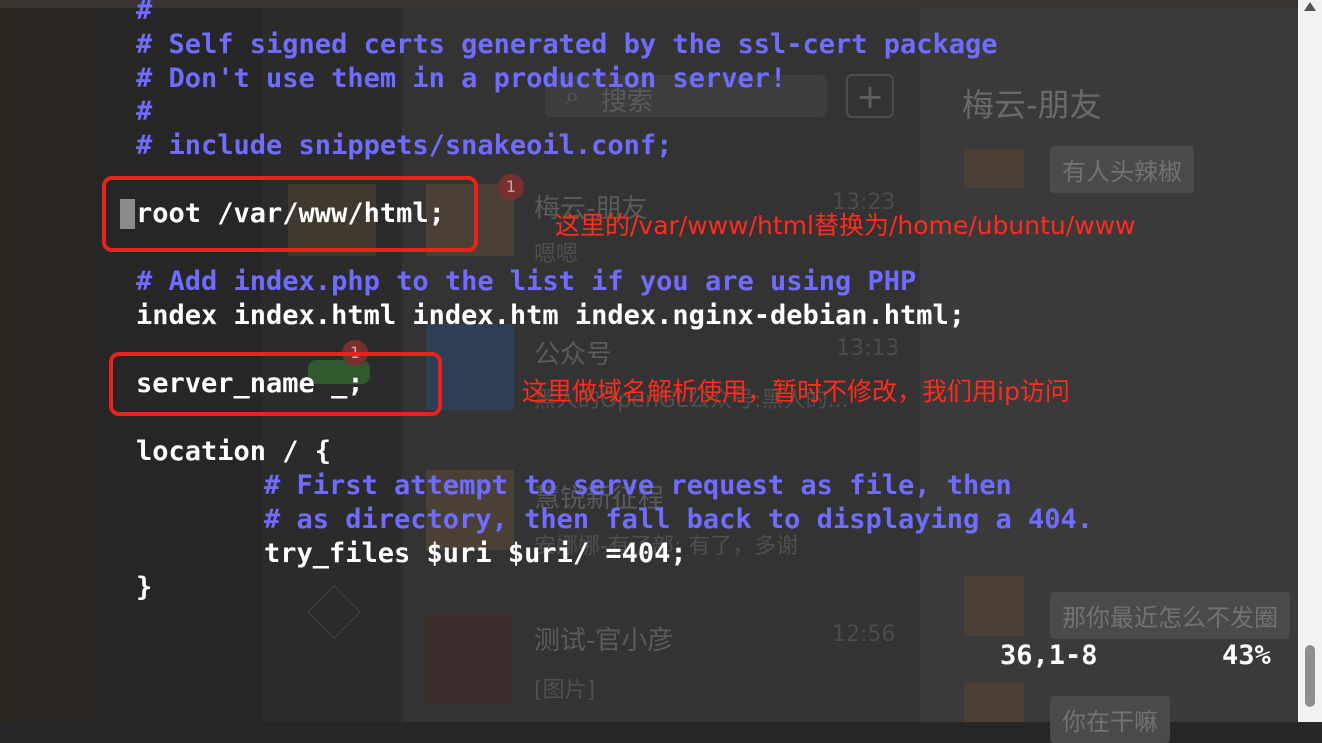  I want to click on message-bubble: 你在干嘛, so click(1110, 719).